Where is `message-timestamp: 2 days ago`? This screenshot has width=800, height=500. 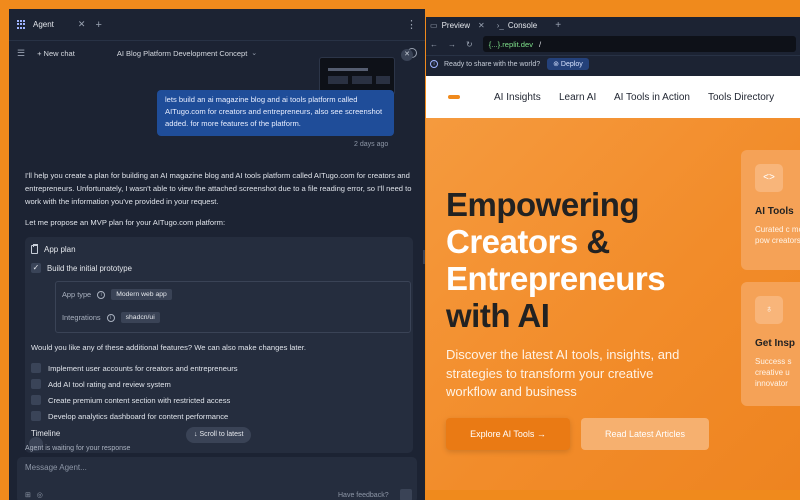 message-timestamp: 2 days ago is located at coordinates (371, 144).